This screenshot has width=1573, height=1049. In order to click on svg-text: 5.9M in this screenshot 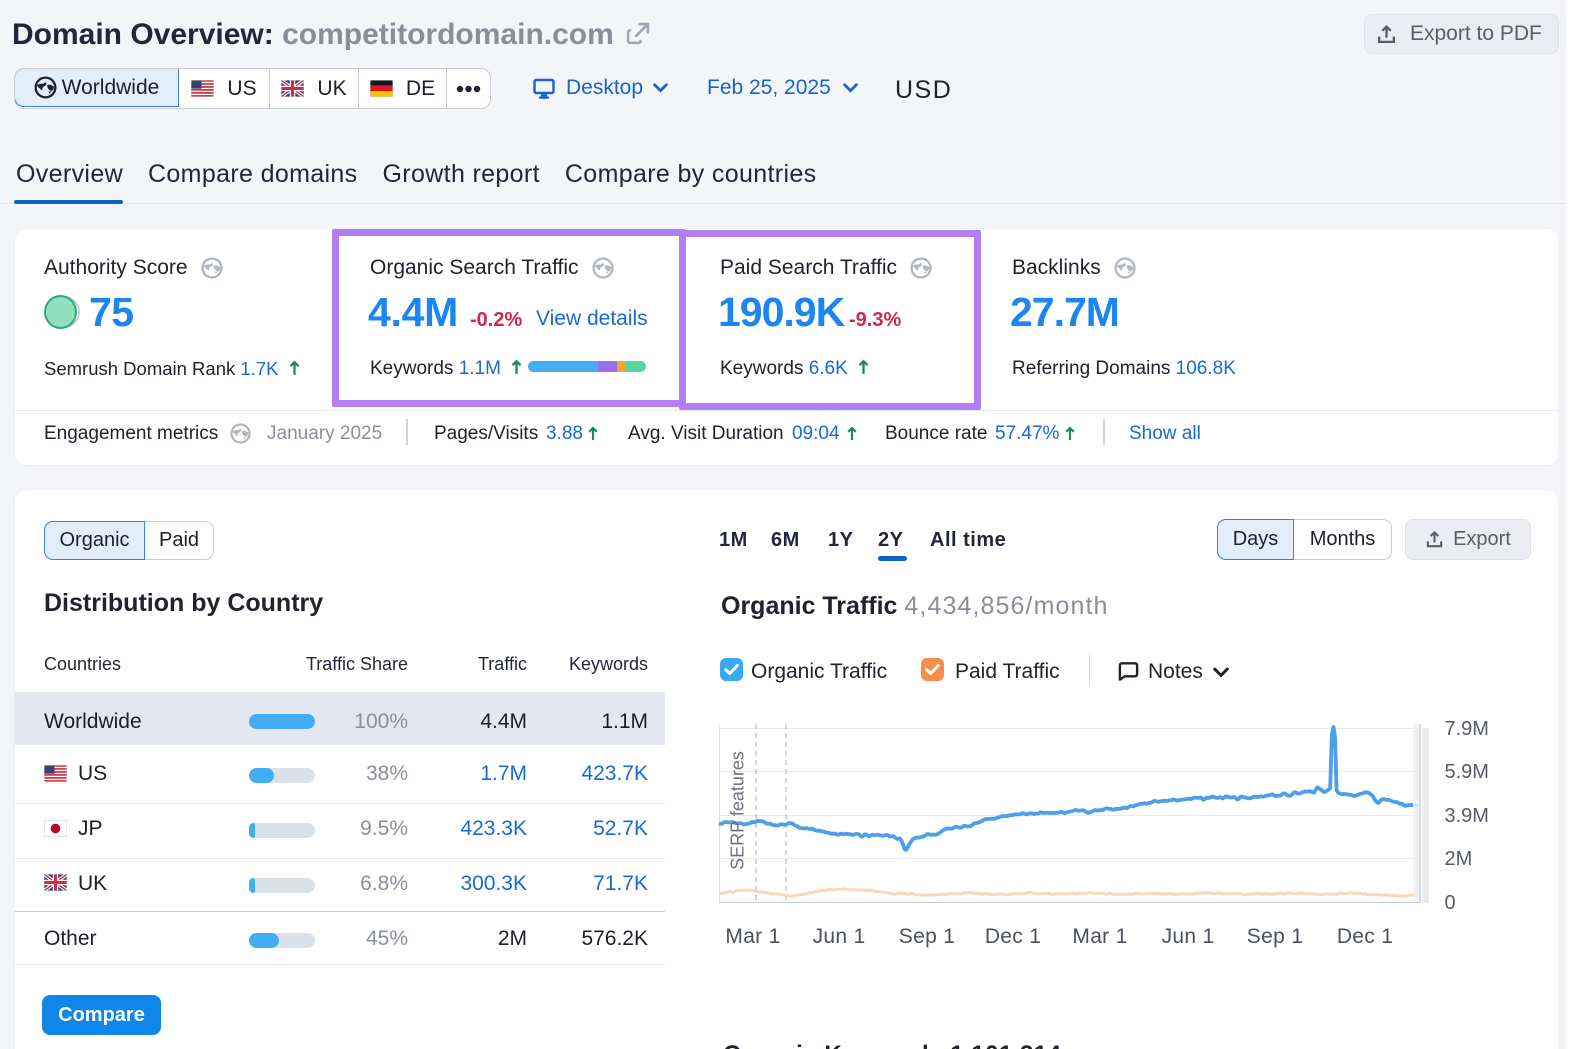, I will do `click(1467, 772)`.